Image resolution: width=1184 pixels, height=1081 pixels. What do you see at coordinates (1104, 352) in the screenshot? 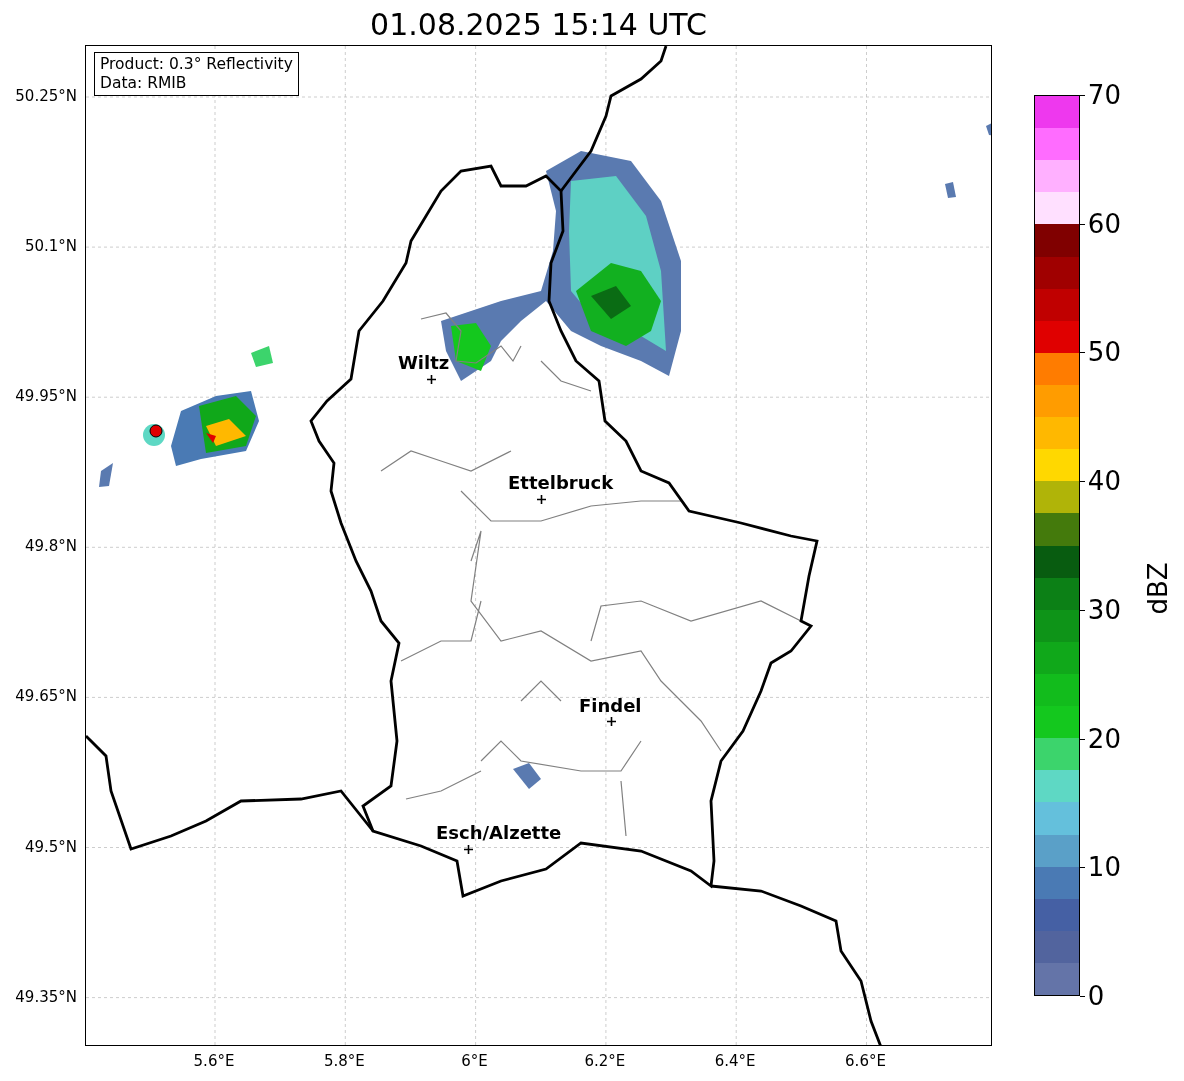
I see `colorbar-tick-label: 50` at bounding box center [1104, 352].